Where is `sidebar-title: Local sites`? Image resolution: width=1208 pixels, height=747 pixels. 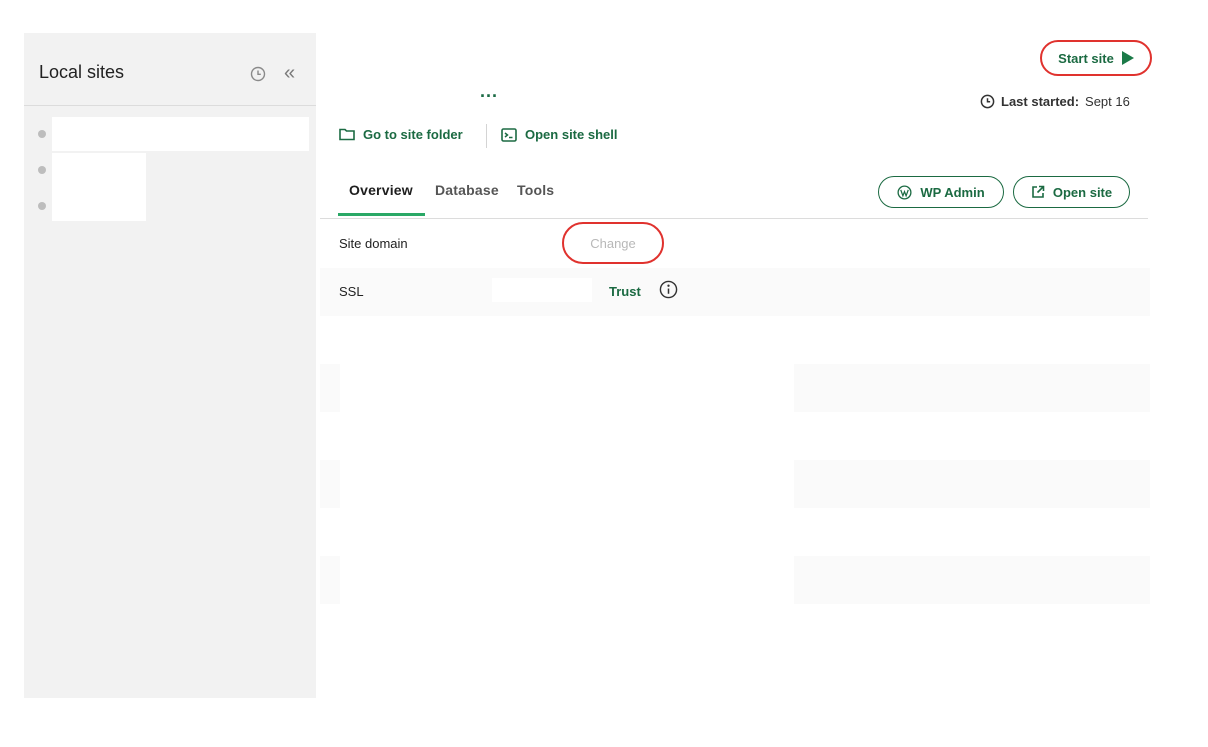 sidebar-title: Local sites is located at coordinates (82, 72).